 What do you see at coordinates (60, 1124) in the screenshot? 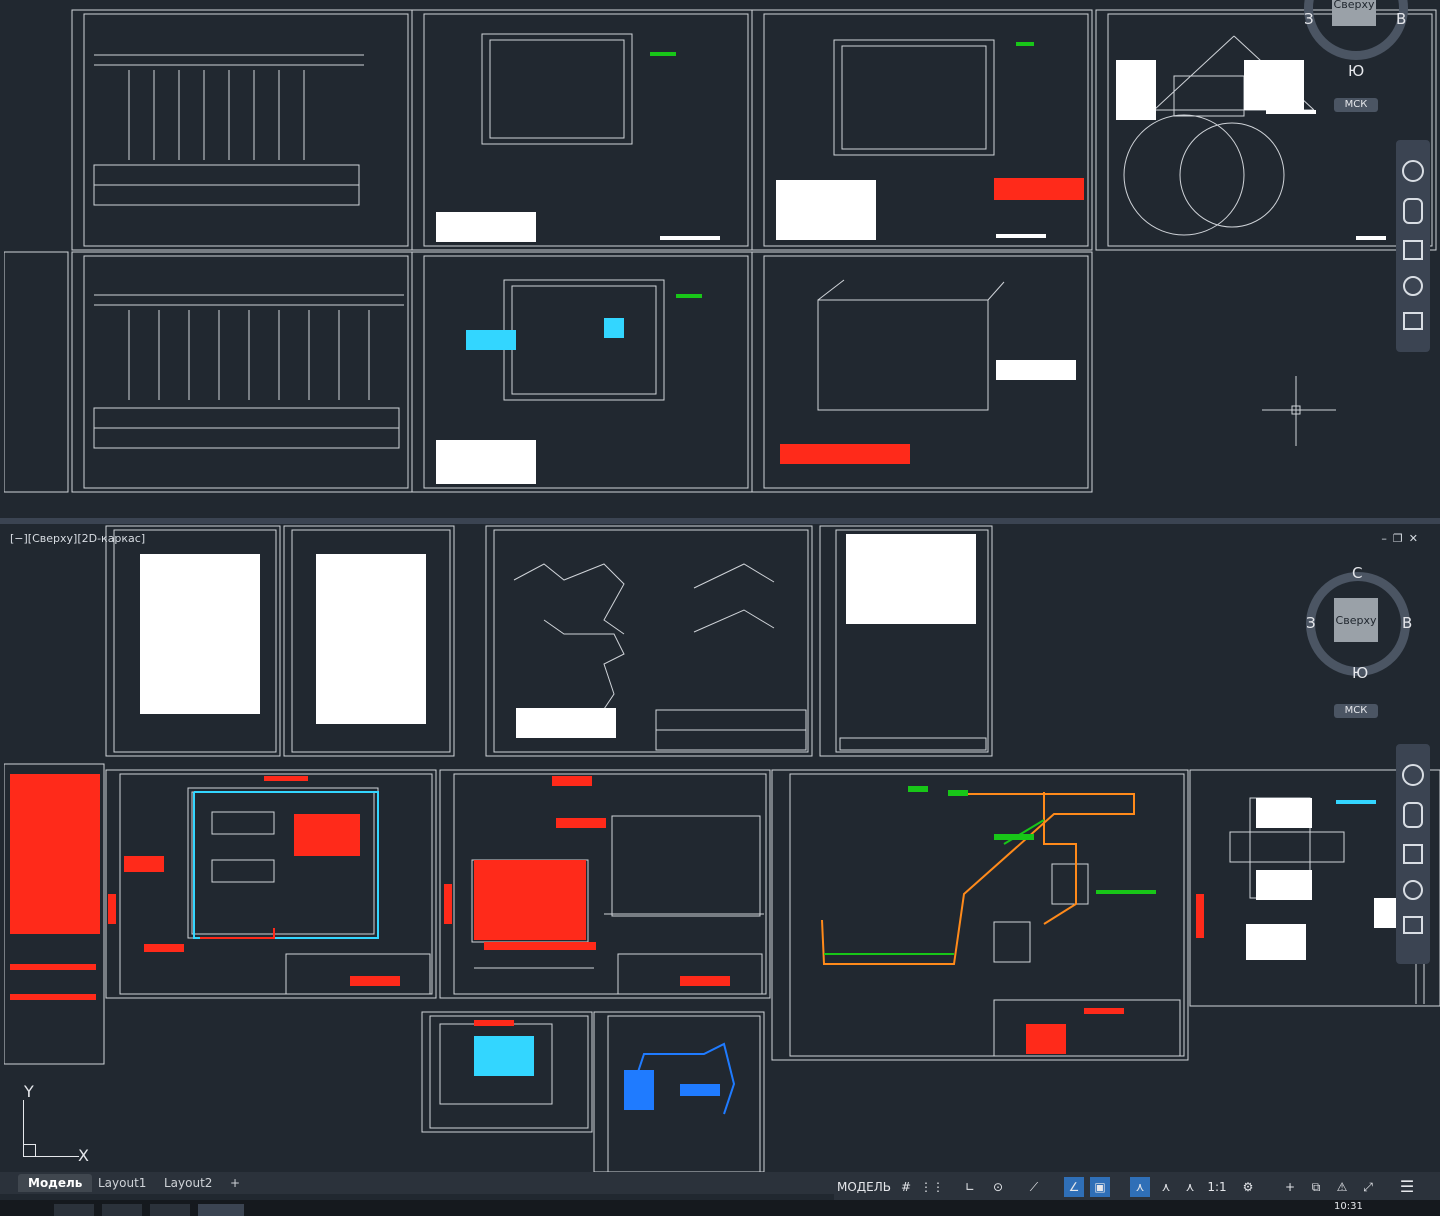
I see `ucs-icon: Y X` at bounding box center [60, 1124].